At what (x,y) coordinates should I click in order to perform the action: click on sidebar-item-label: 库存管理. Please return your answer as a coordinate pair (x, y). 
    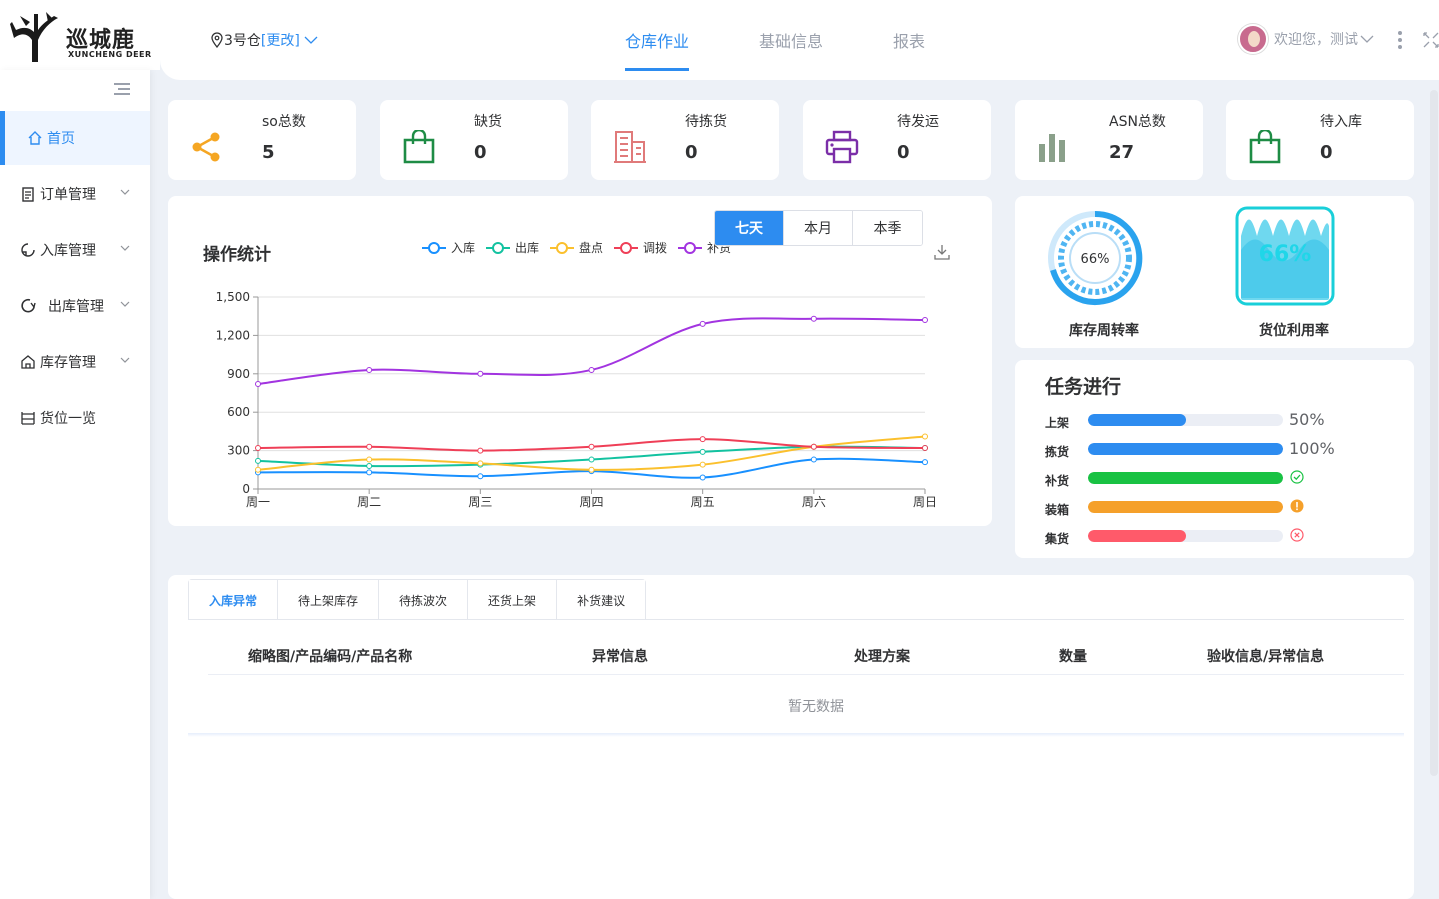
    Looking at the image, I should click on (68, 363).